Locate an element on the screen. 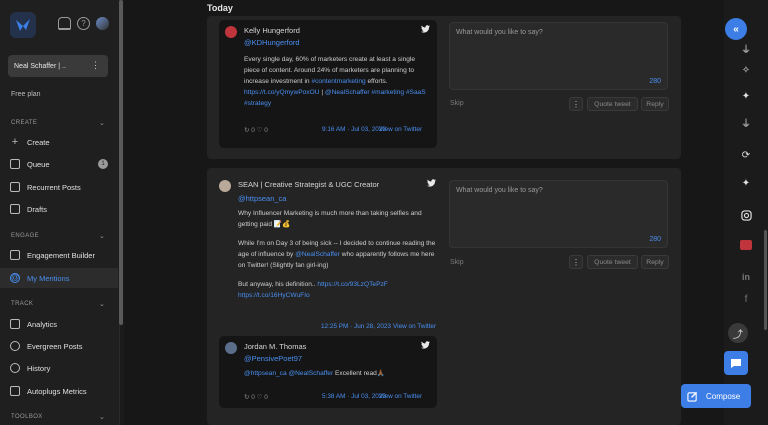 The width and height of the screenshot is (768, 425). engagement-icon is located at coordinates (15, 255).